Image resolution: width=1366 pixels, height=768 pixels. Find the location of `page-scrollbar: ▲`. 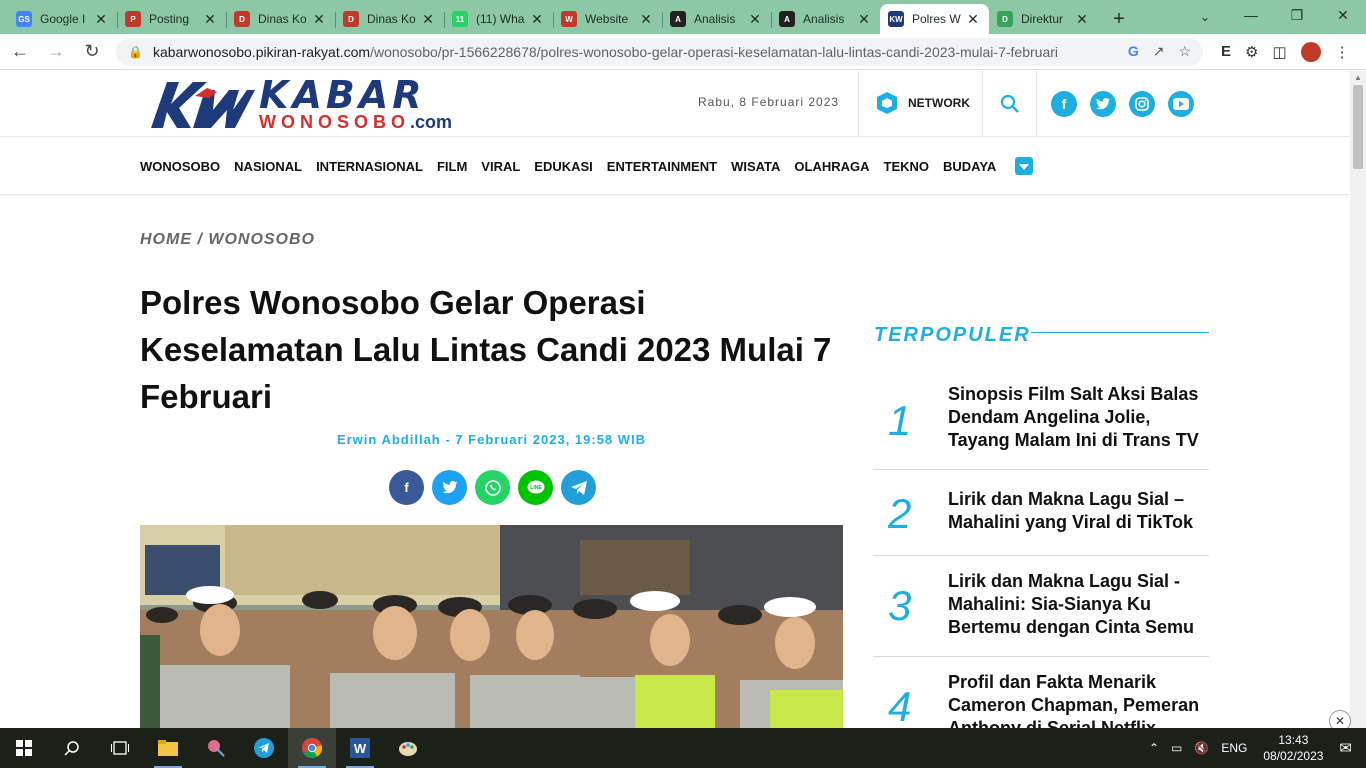

page-scrollbar: ▲ is located at coordinates (1358, 399).